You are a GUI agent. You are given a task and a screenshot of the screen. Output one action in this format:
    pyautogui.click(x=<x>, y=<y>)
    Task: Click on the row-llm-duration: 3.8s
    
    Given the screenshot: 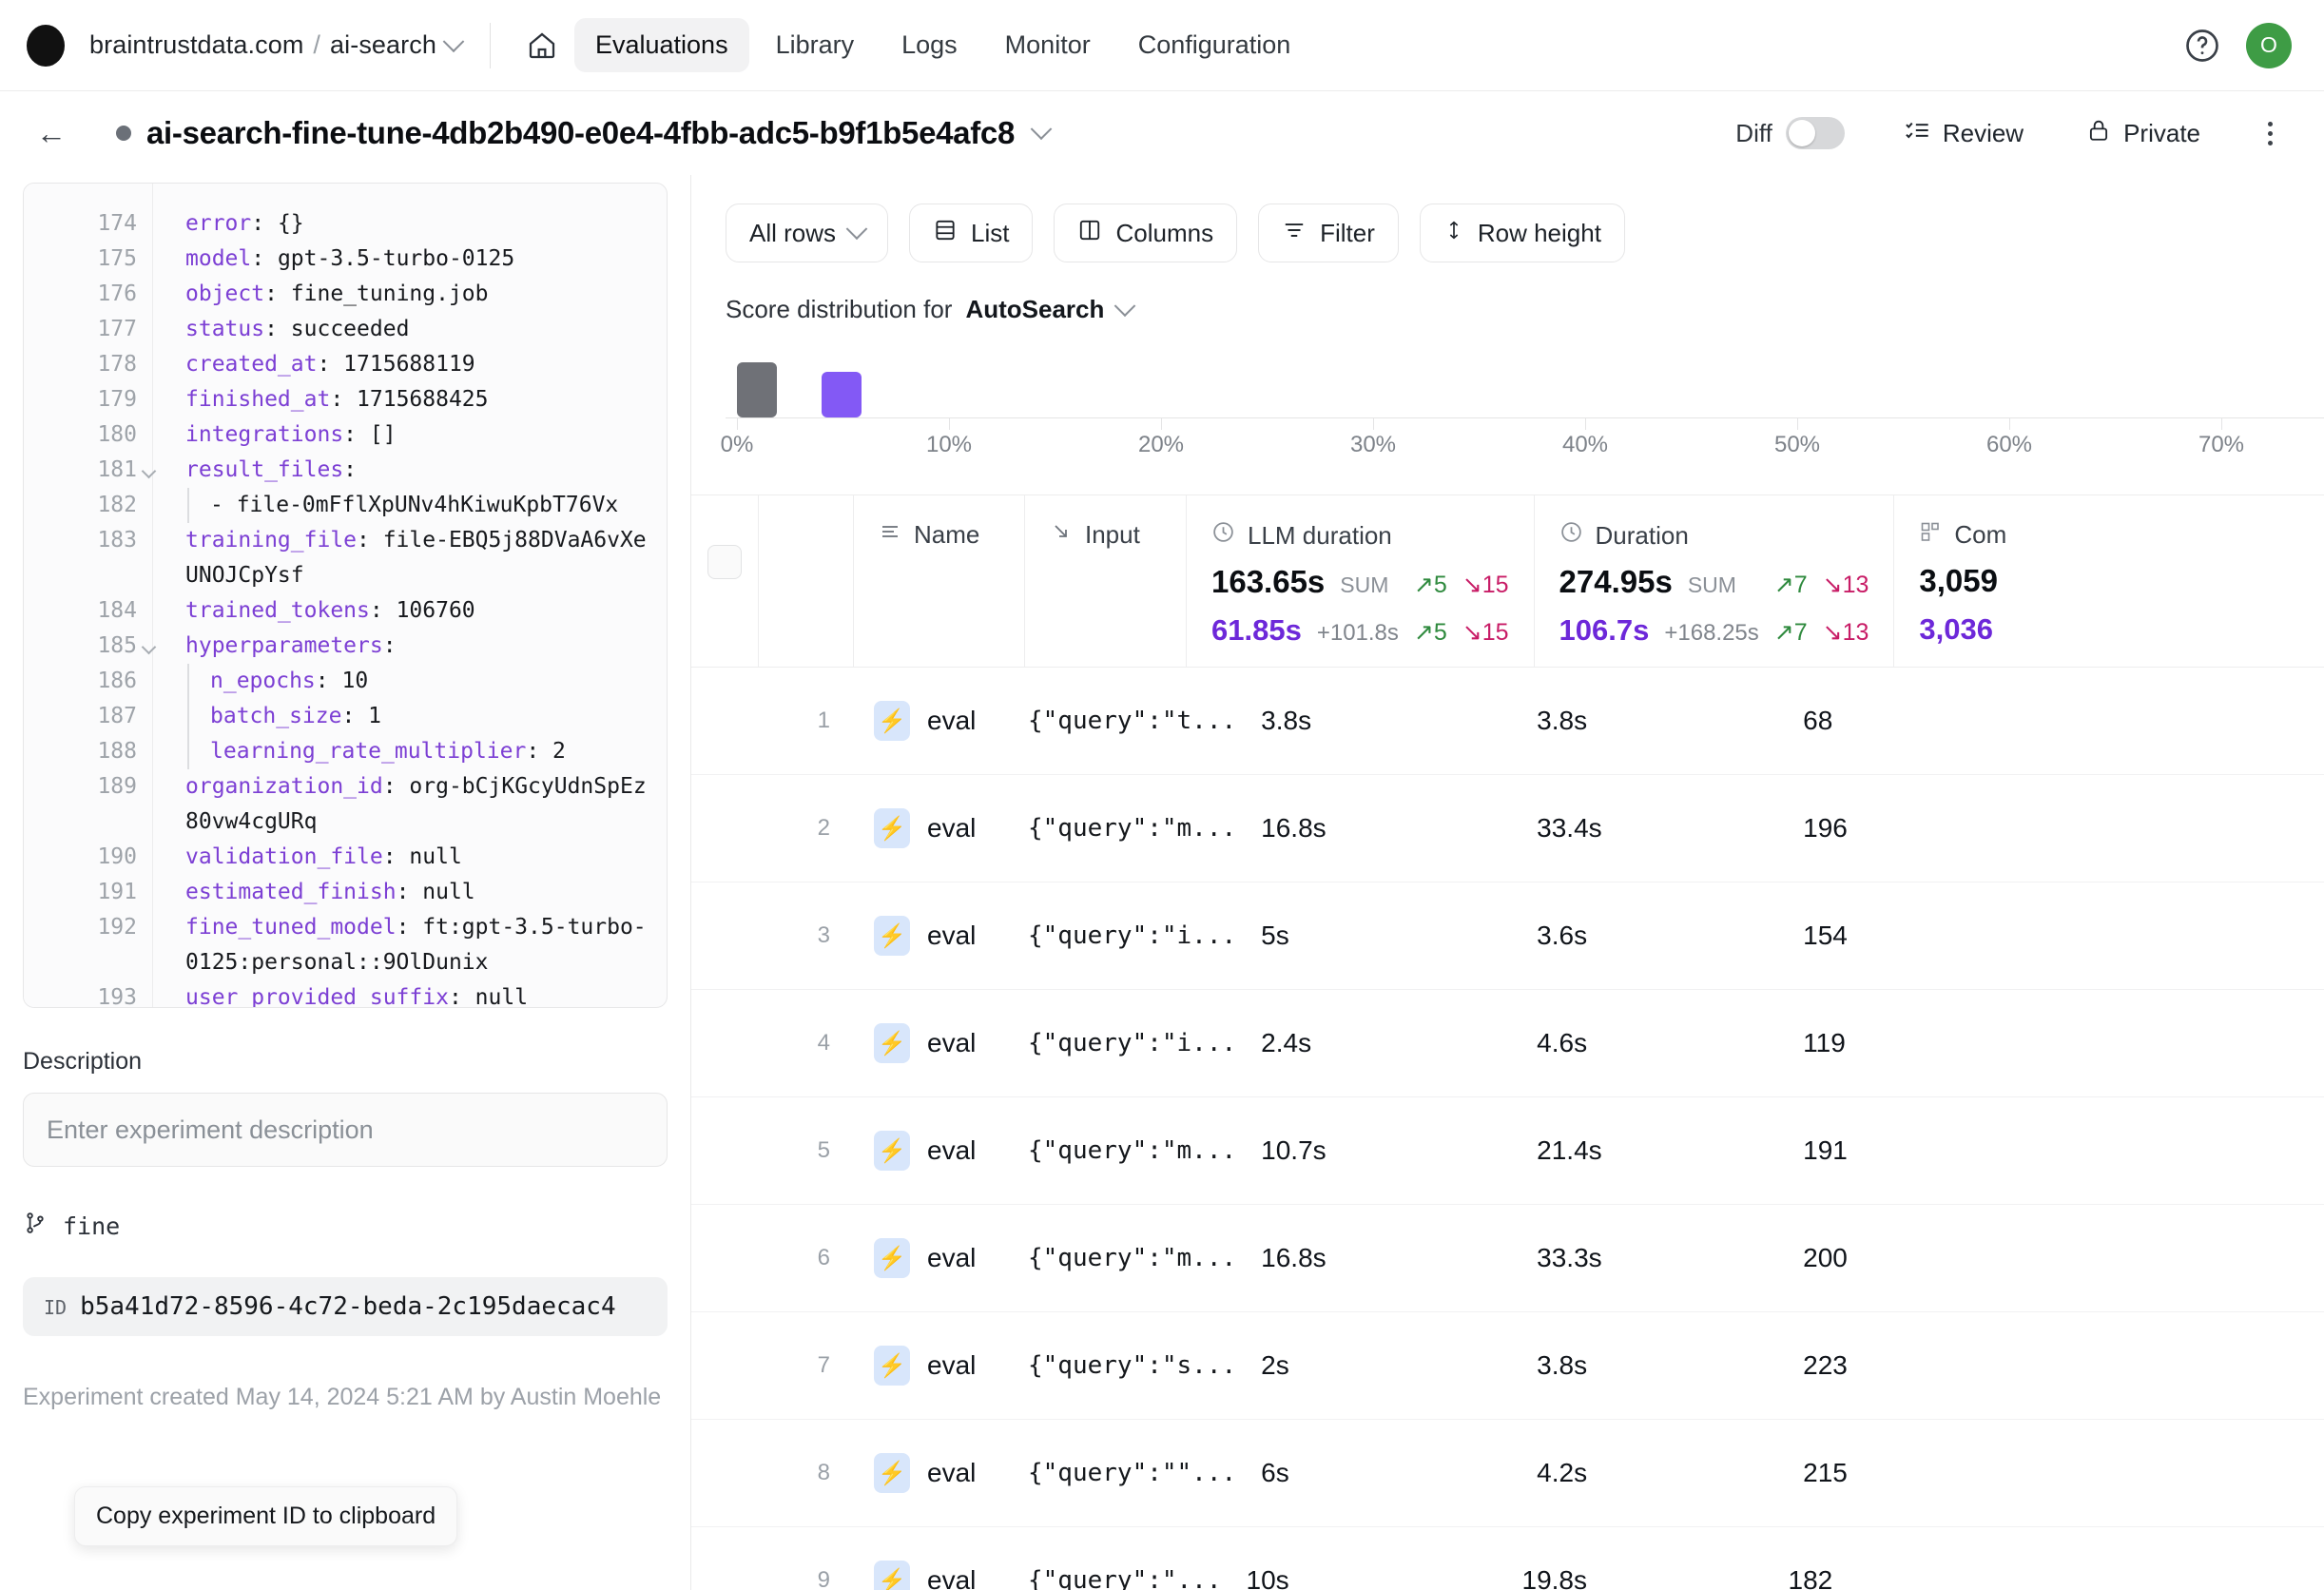 What is the action you would take?
    pyautogui.click(x=1286, y=720)
    